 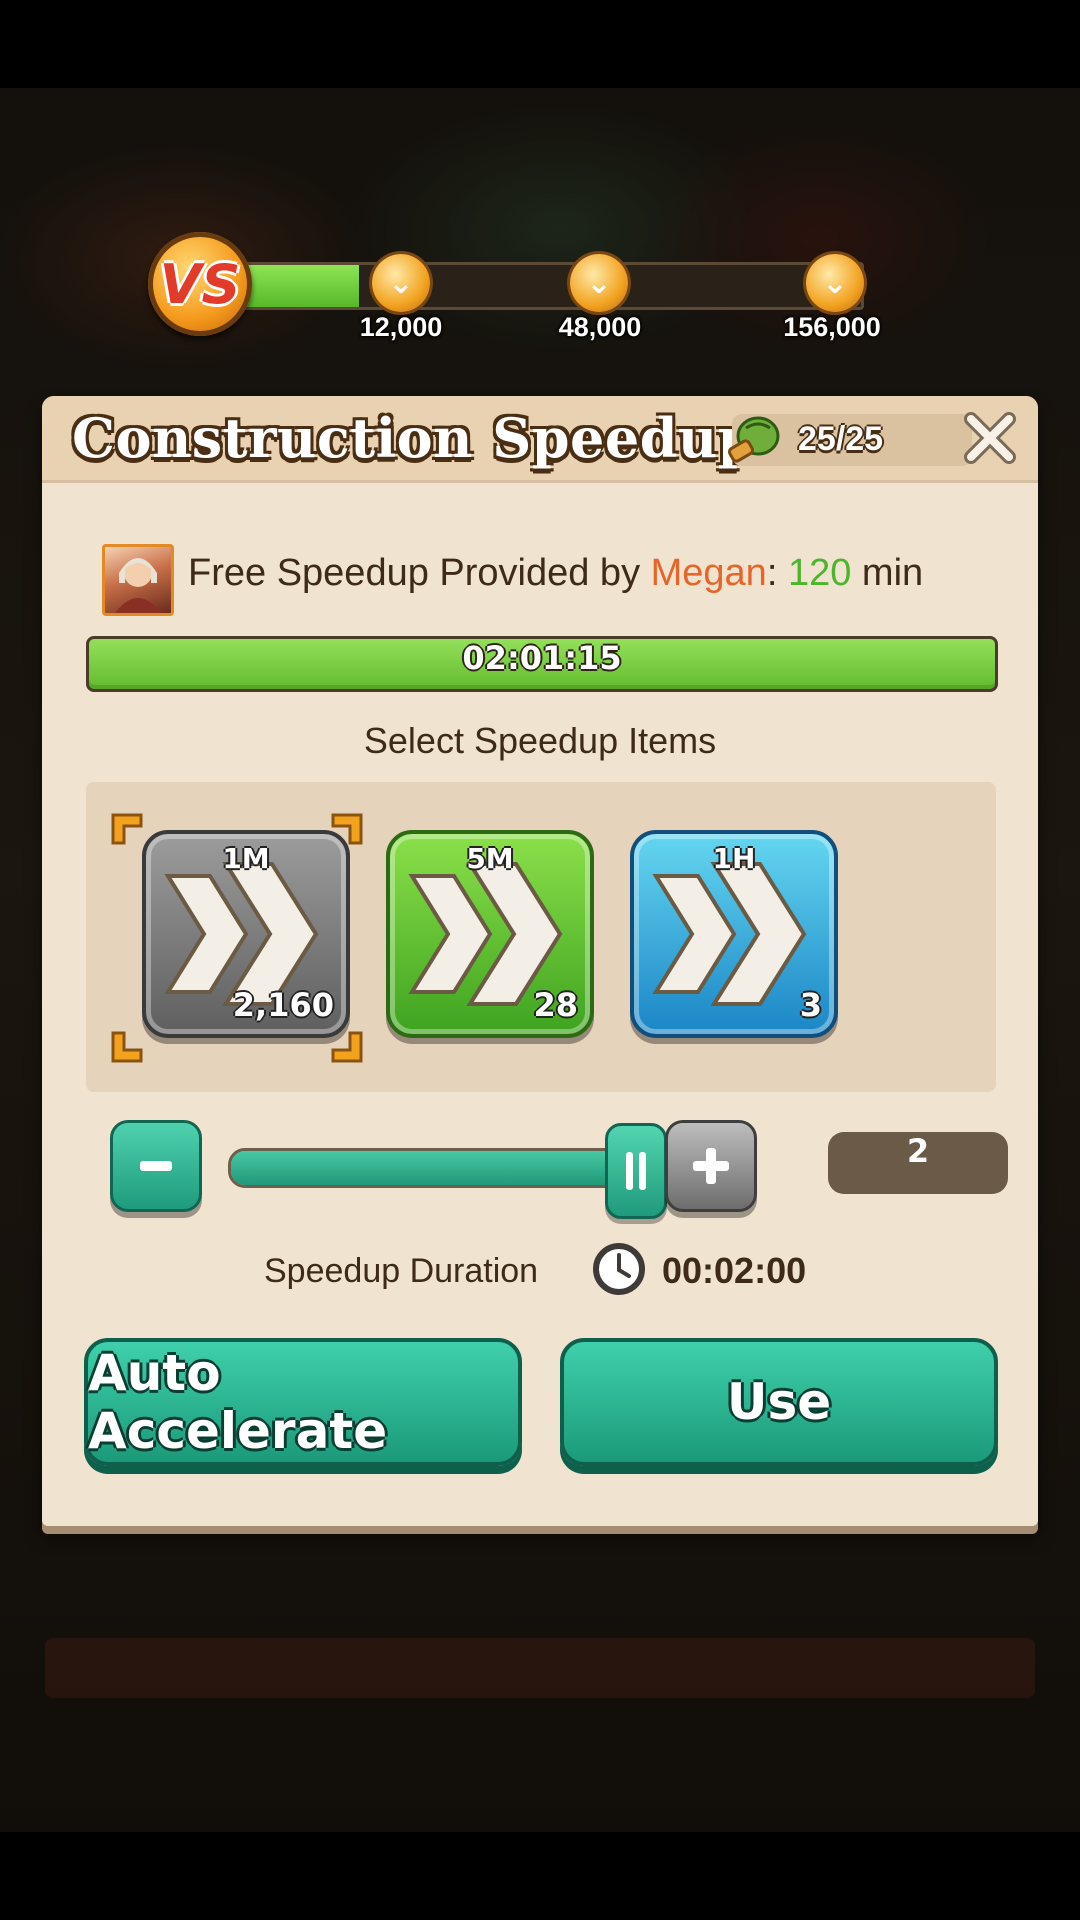 What do you see at coordinates (540, 1668) in the screenshot?
I see `background-row` at bounding box center [540, 1668].